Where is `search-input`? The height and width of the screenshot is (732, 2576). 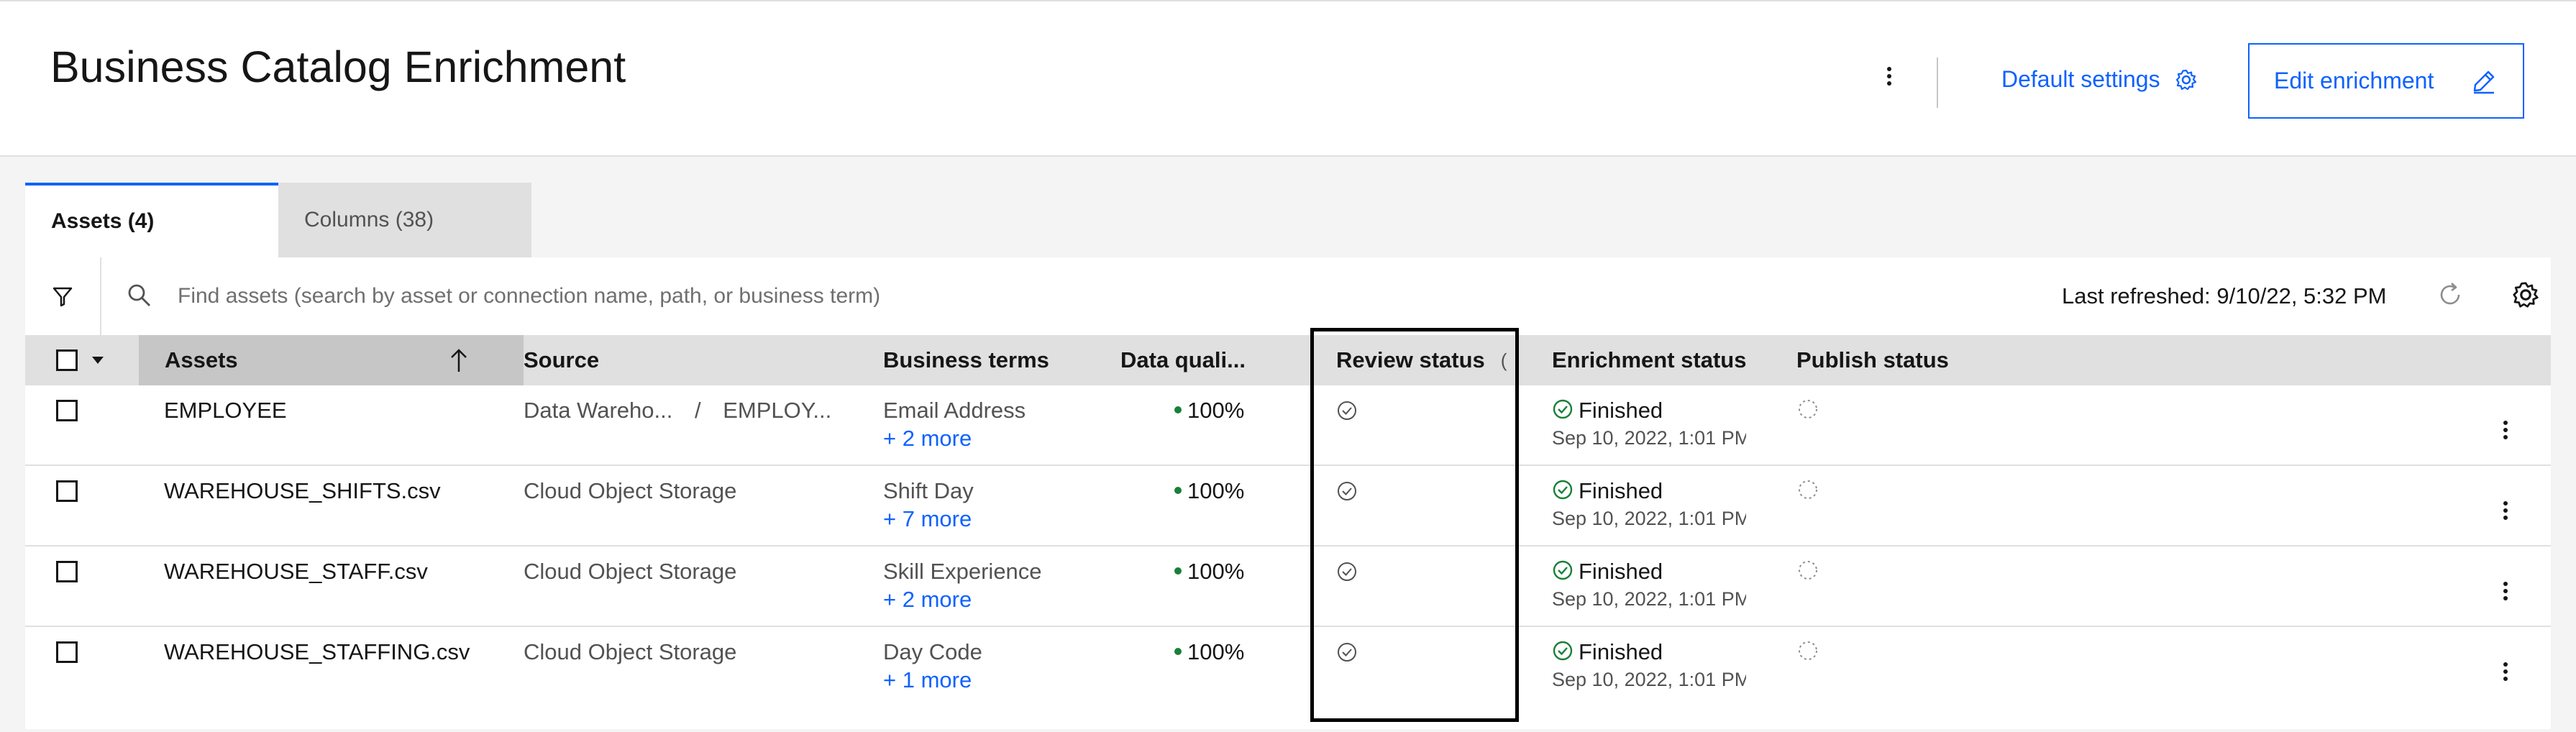 search-input is located at coordinates (861, 296).